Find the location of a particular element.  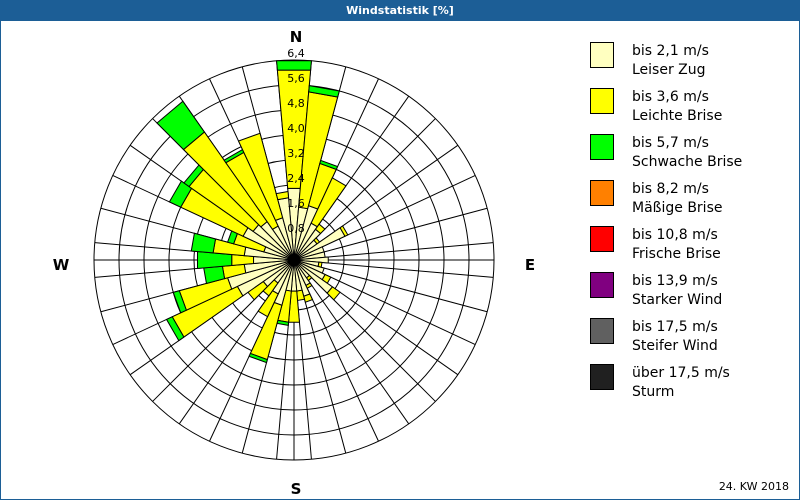

ring-label: 3,2 is located at coordinates (296, 153).